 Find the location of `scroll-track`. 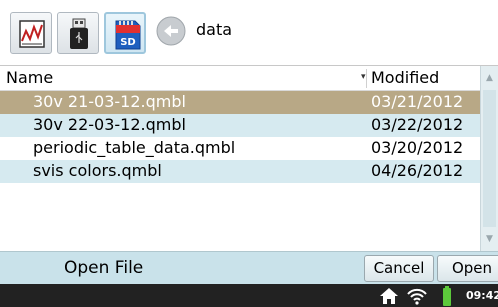

scroll-track is located at coordinates (489, 158).